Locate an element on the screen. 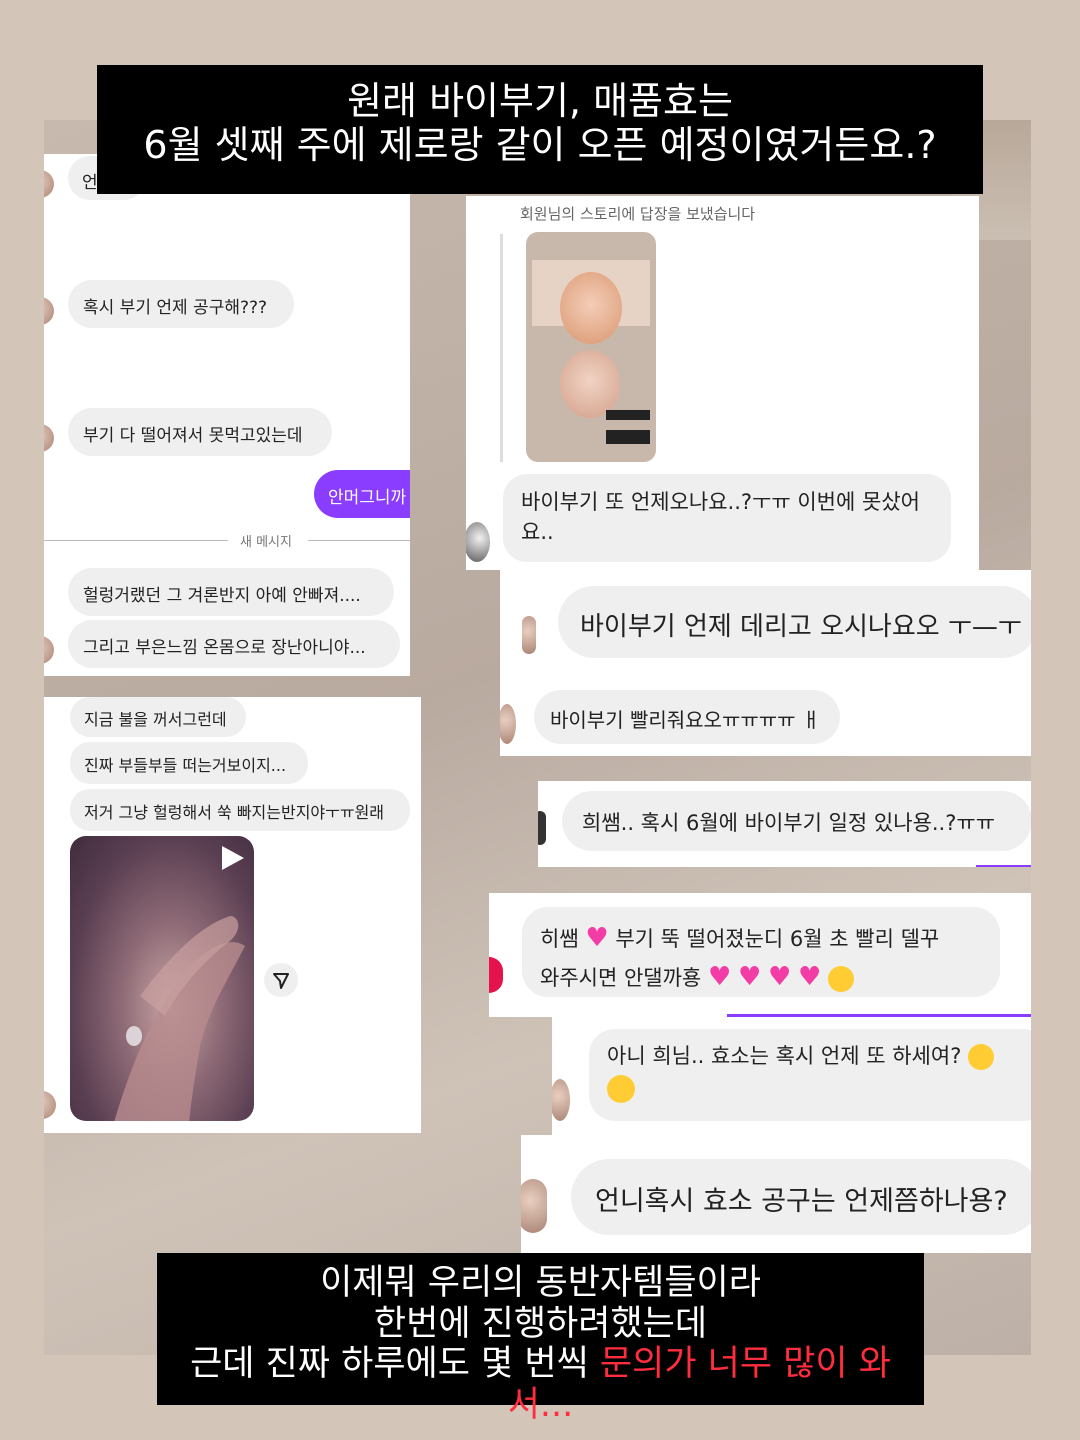  message-text: 와주시면 안댈까횽 is located at coordinates (621, 978).